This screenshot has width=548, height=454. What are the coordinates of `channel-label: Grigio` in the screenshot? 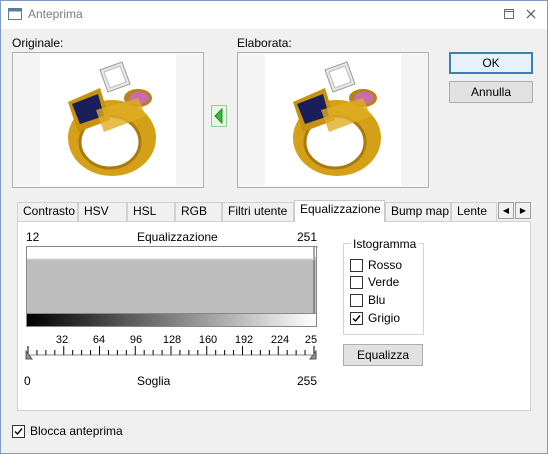 It's located at (384, 318).